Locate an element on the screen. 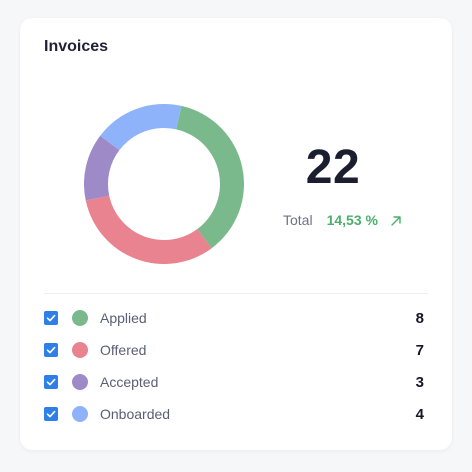 The width and height of the screenshot is (472, 472). legend-value-applied: 8 is located at coordinates (419, 318).